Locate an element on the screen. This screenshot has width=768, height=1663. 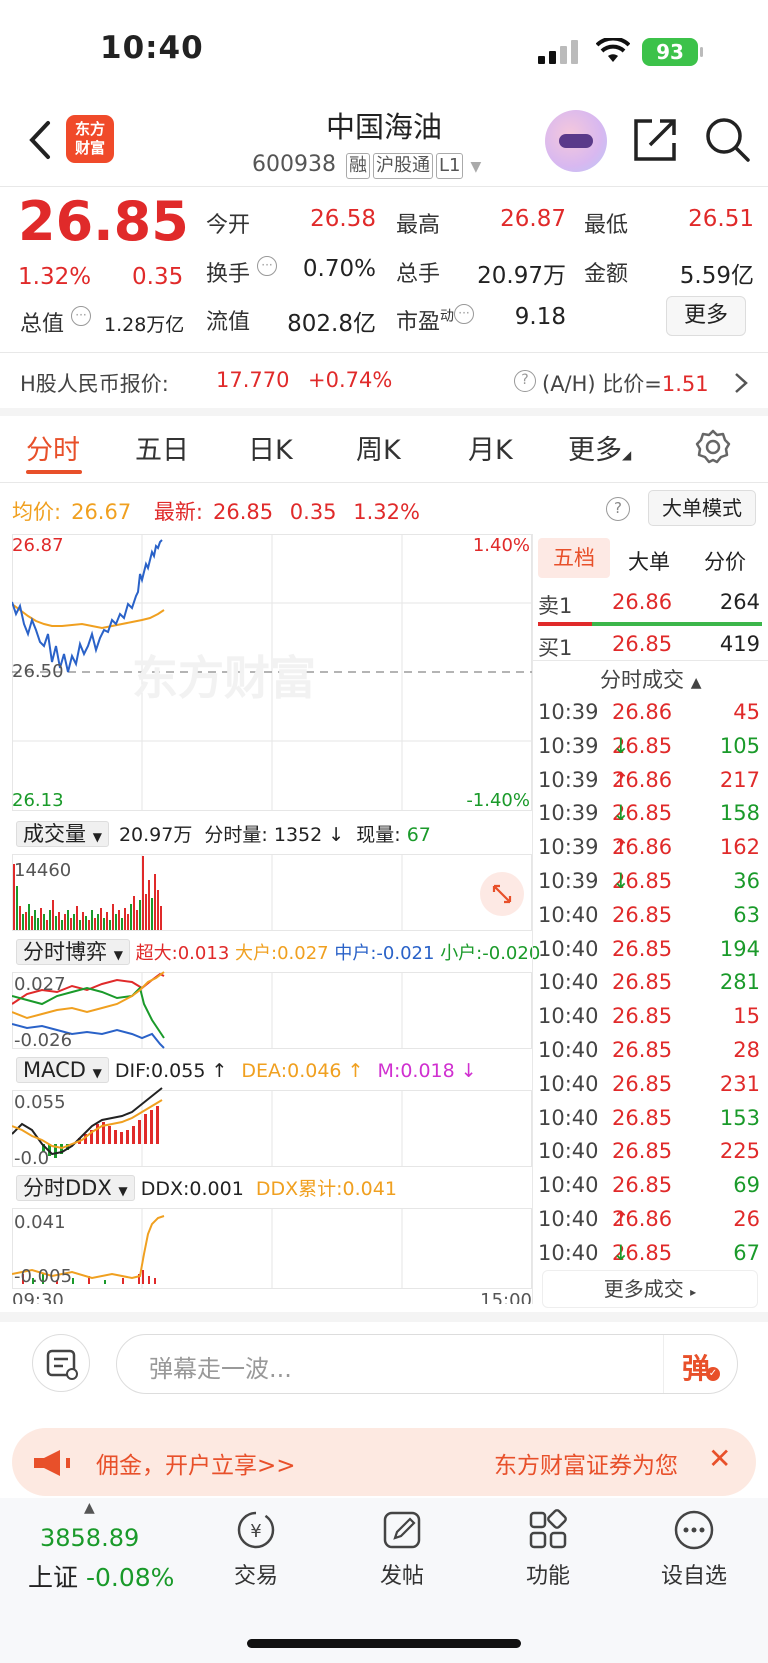
turnover-label: 换手 ··· is located at coordinates (242, 272).